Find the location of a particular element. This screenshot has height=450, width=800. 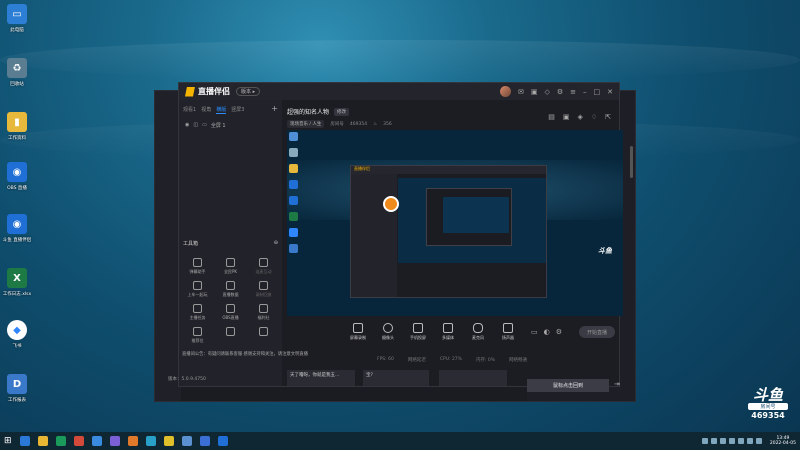

speaker-button: 扬声器 is located at coordinates (508, 332).